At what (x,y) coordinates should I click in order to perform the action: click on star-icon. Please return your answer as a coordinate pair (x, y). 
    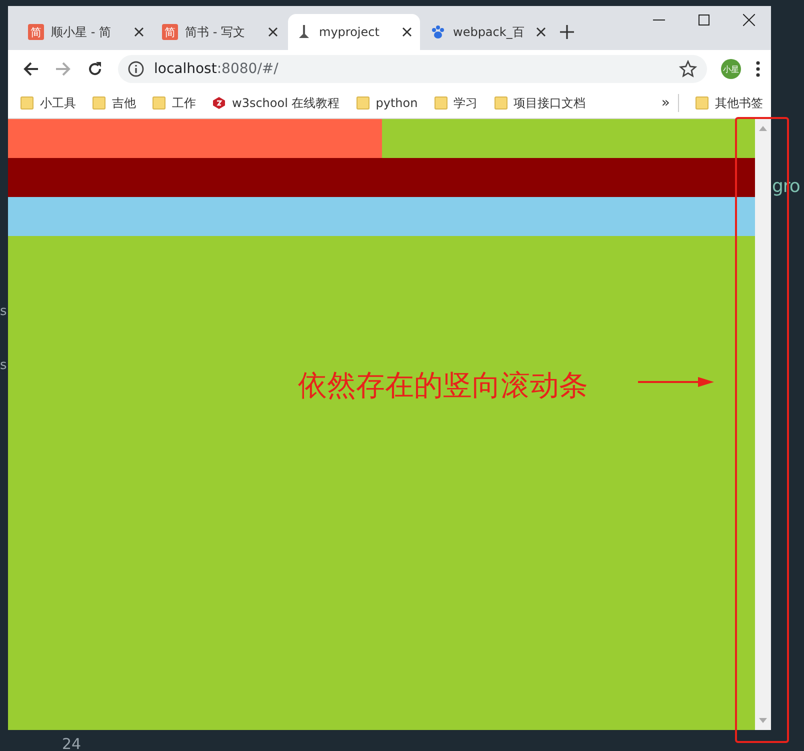
    Looking at the image, I should click on (688, 69).